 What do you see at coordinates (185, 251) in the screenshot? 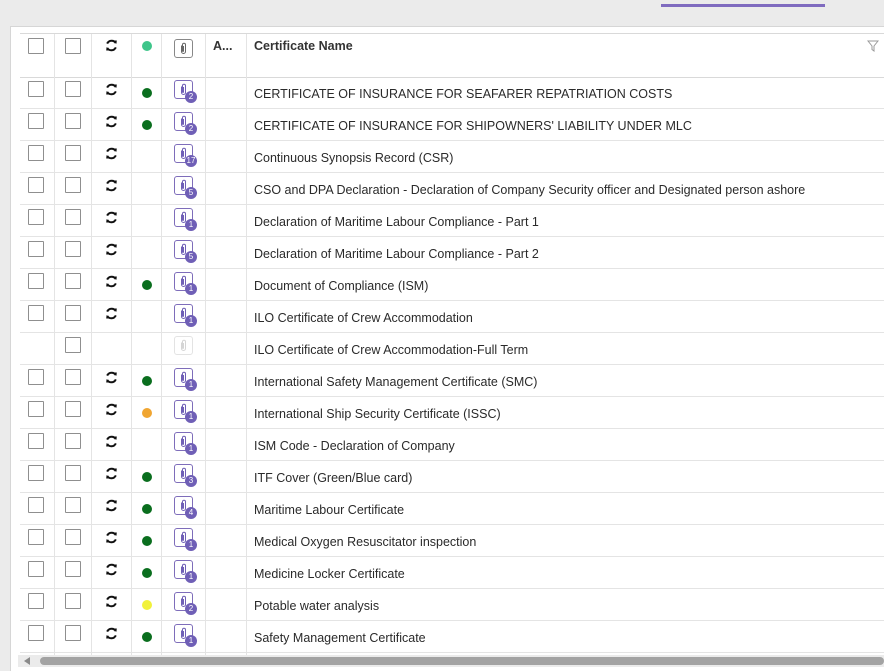
I see `paperclip-icon: 5` at bounding box center [185, 251].